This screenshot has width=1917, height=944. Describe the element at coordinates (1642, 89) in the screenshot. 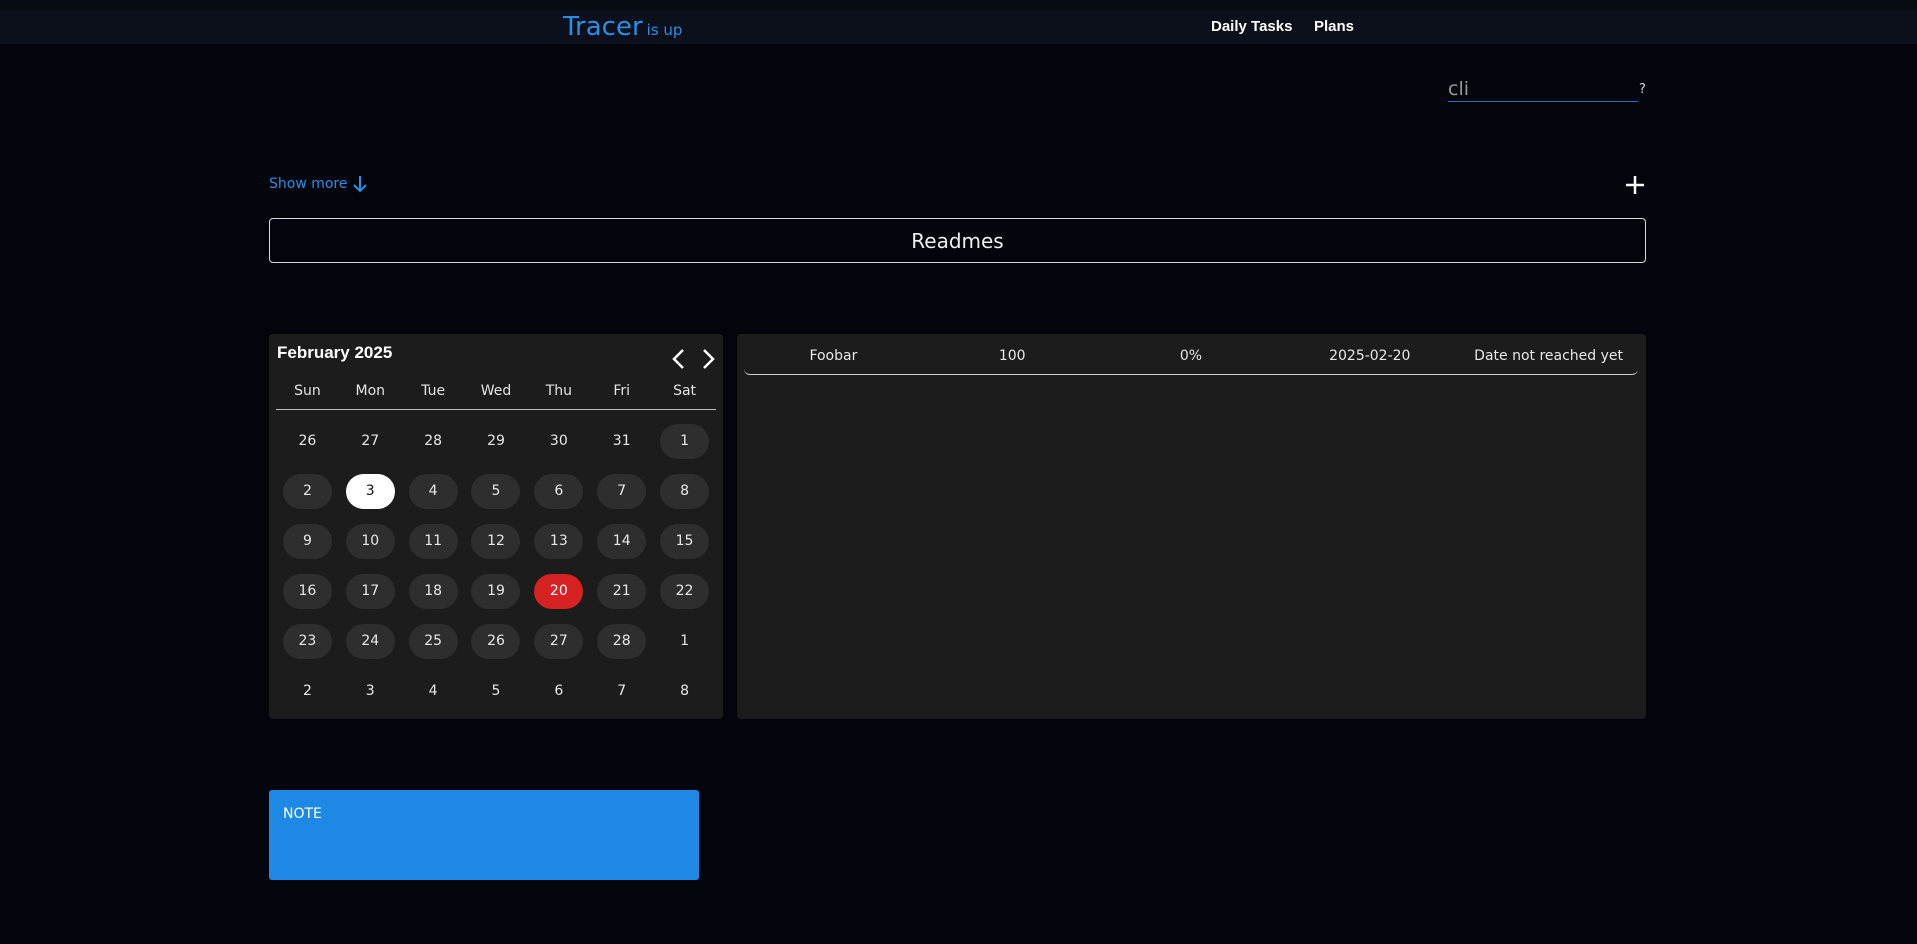

I see `cli-help-link: ?` at that location.